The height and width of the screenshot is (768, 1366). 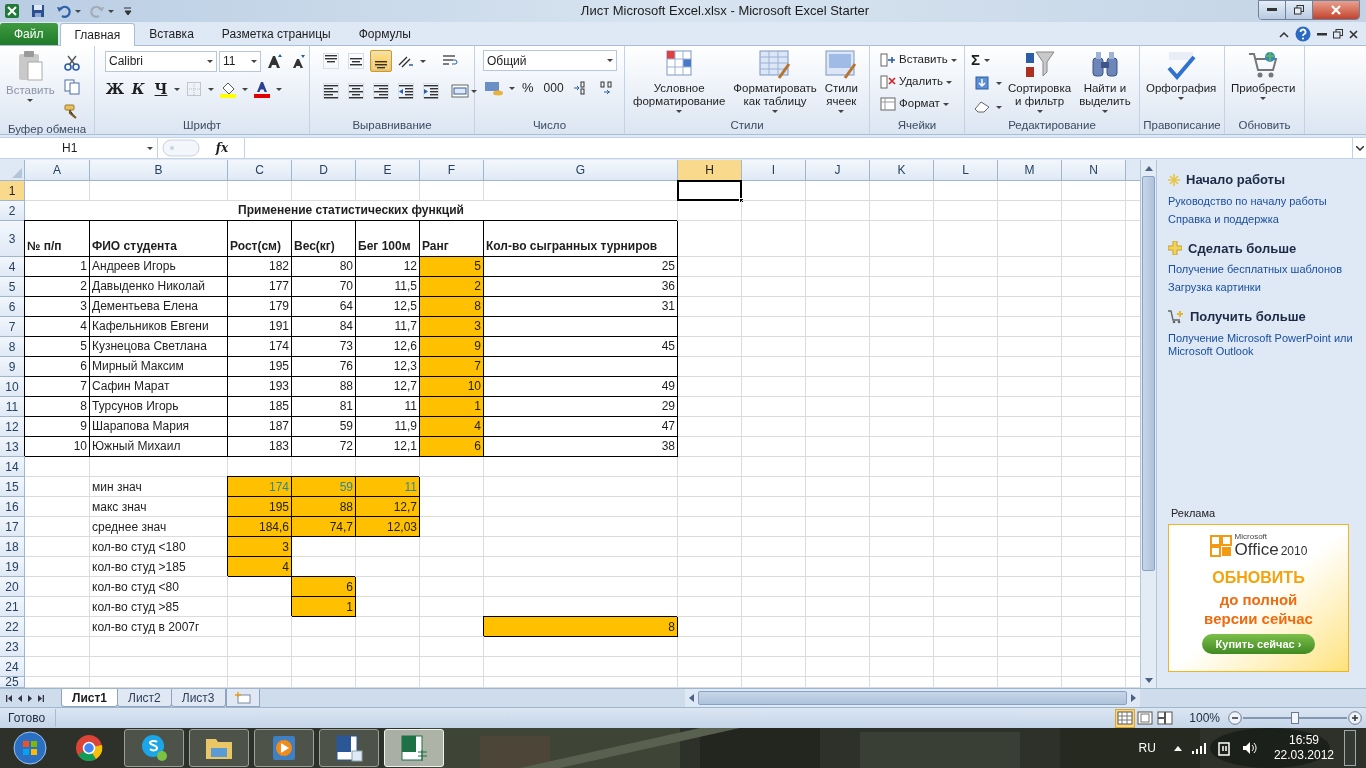 I want to click on row-header: 5, so click(x=12, y=287).